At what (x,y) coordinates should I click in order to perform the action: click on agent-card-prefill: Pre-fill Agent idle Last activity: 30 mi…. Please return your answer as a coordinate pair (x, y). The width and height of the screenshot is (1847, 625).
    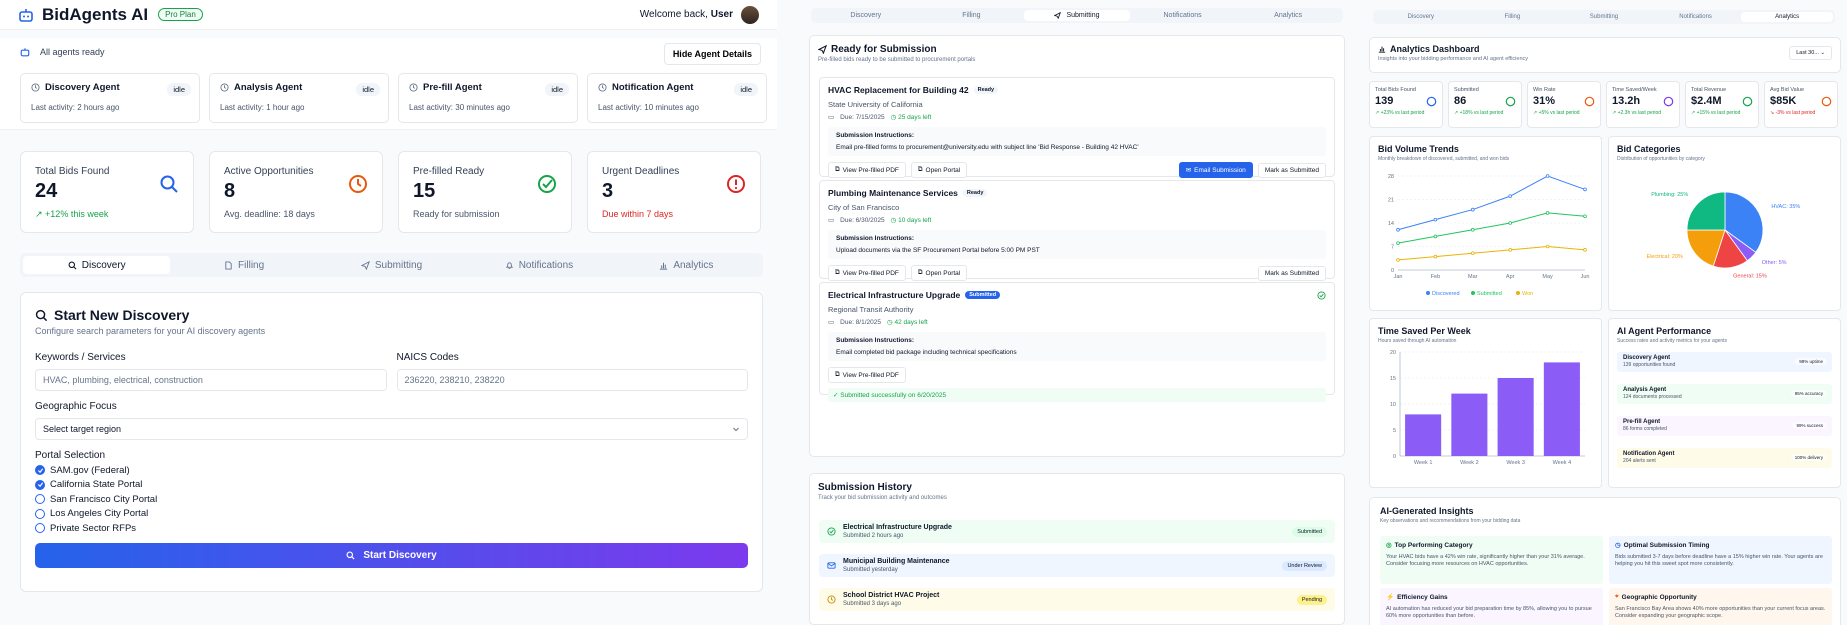
    Looking at the image, I should click on (488, 98).